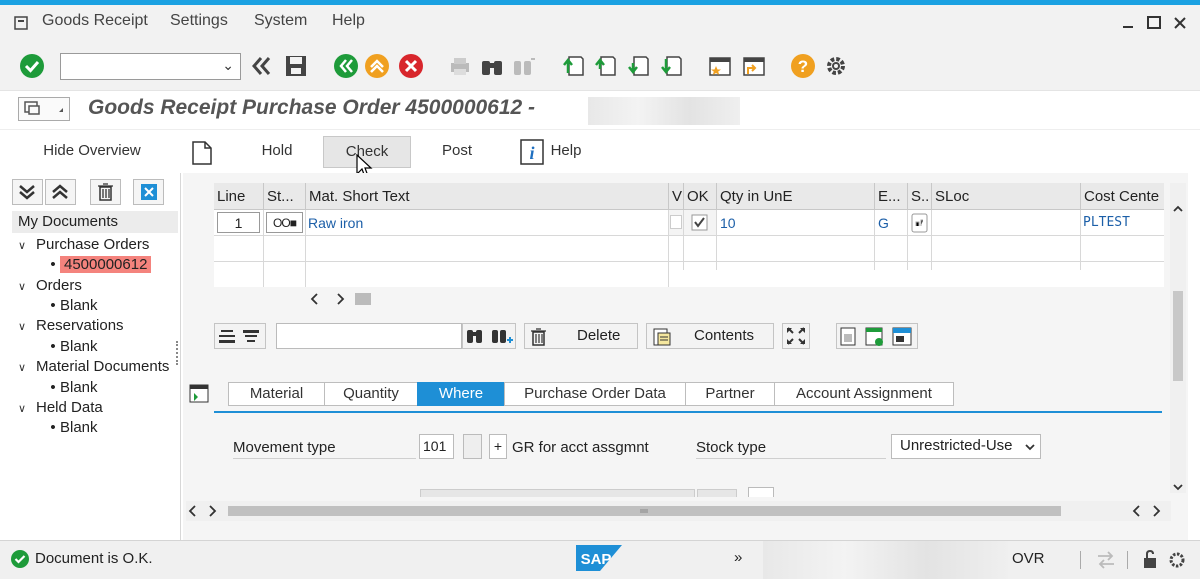  Describe the element at coordinates (346, 66) in the screenshot. I see `back-icon` at that location.